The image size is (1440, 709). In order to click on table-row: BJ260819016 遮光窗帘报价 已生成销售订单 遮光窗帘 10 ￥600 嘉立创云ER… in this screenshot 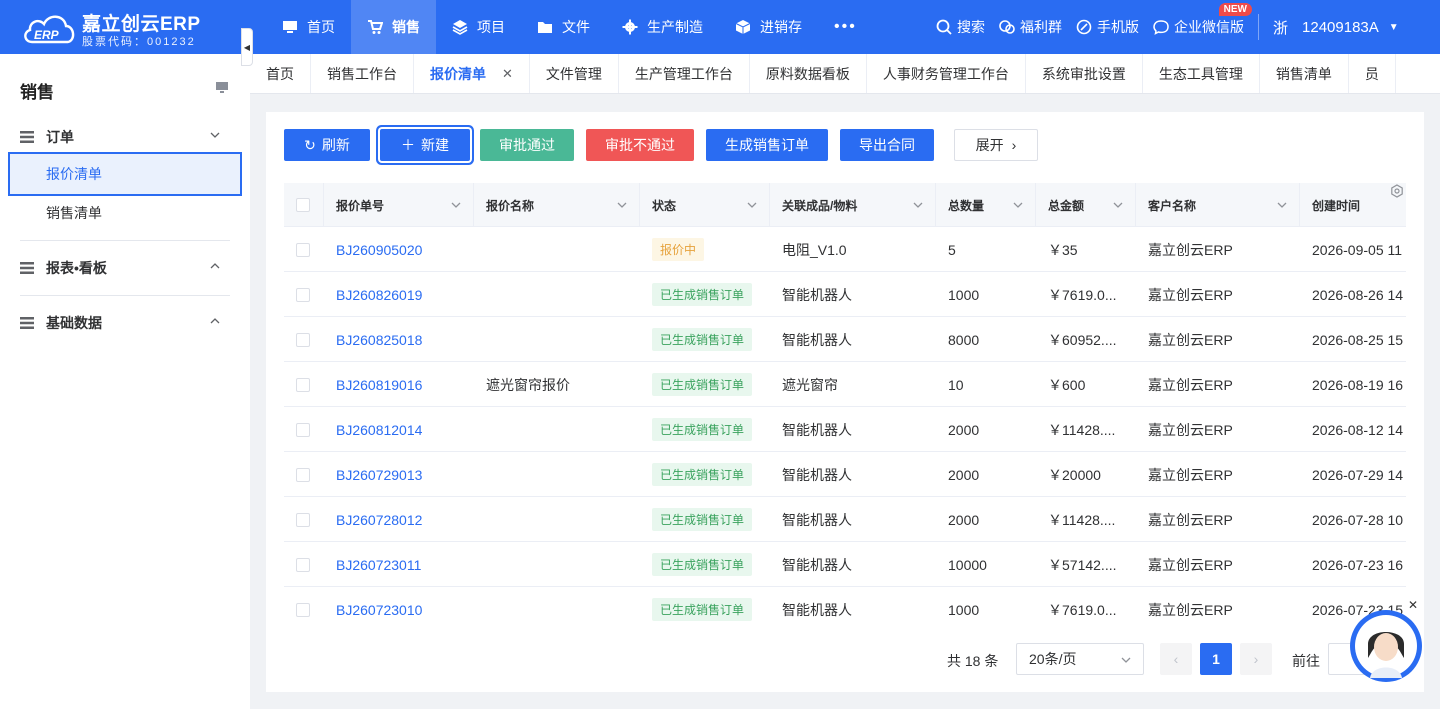, I will do `click(845, 384)`.